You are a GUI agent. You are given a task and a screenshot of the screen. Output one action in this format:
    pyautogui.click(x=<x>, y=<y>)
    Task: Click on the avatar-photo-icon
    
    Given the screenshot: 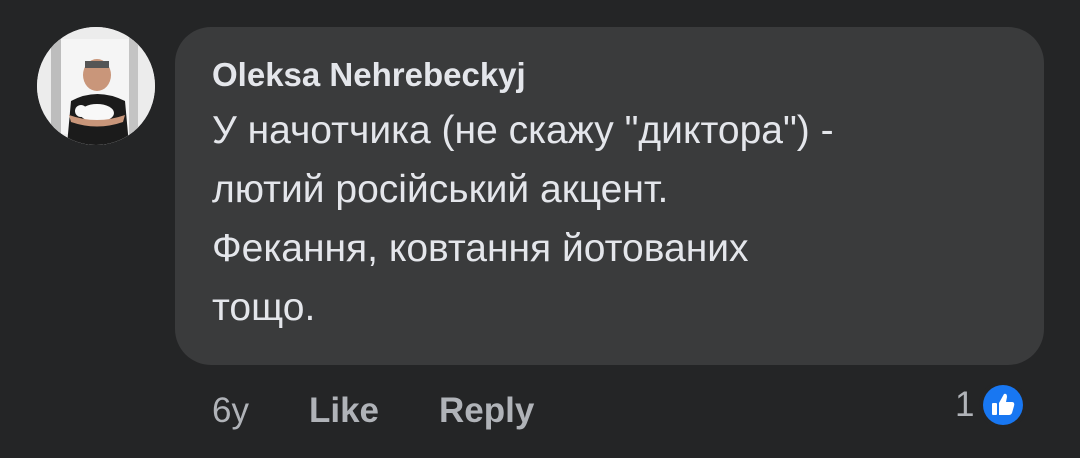 What is the action you would take?
    pyautogui.click(x=96, y=86)
    